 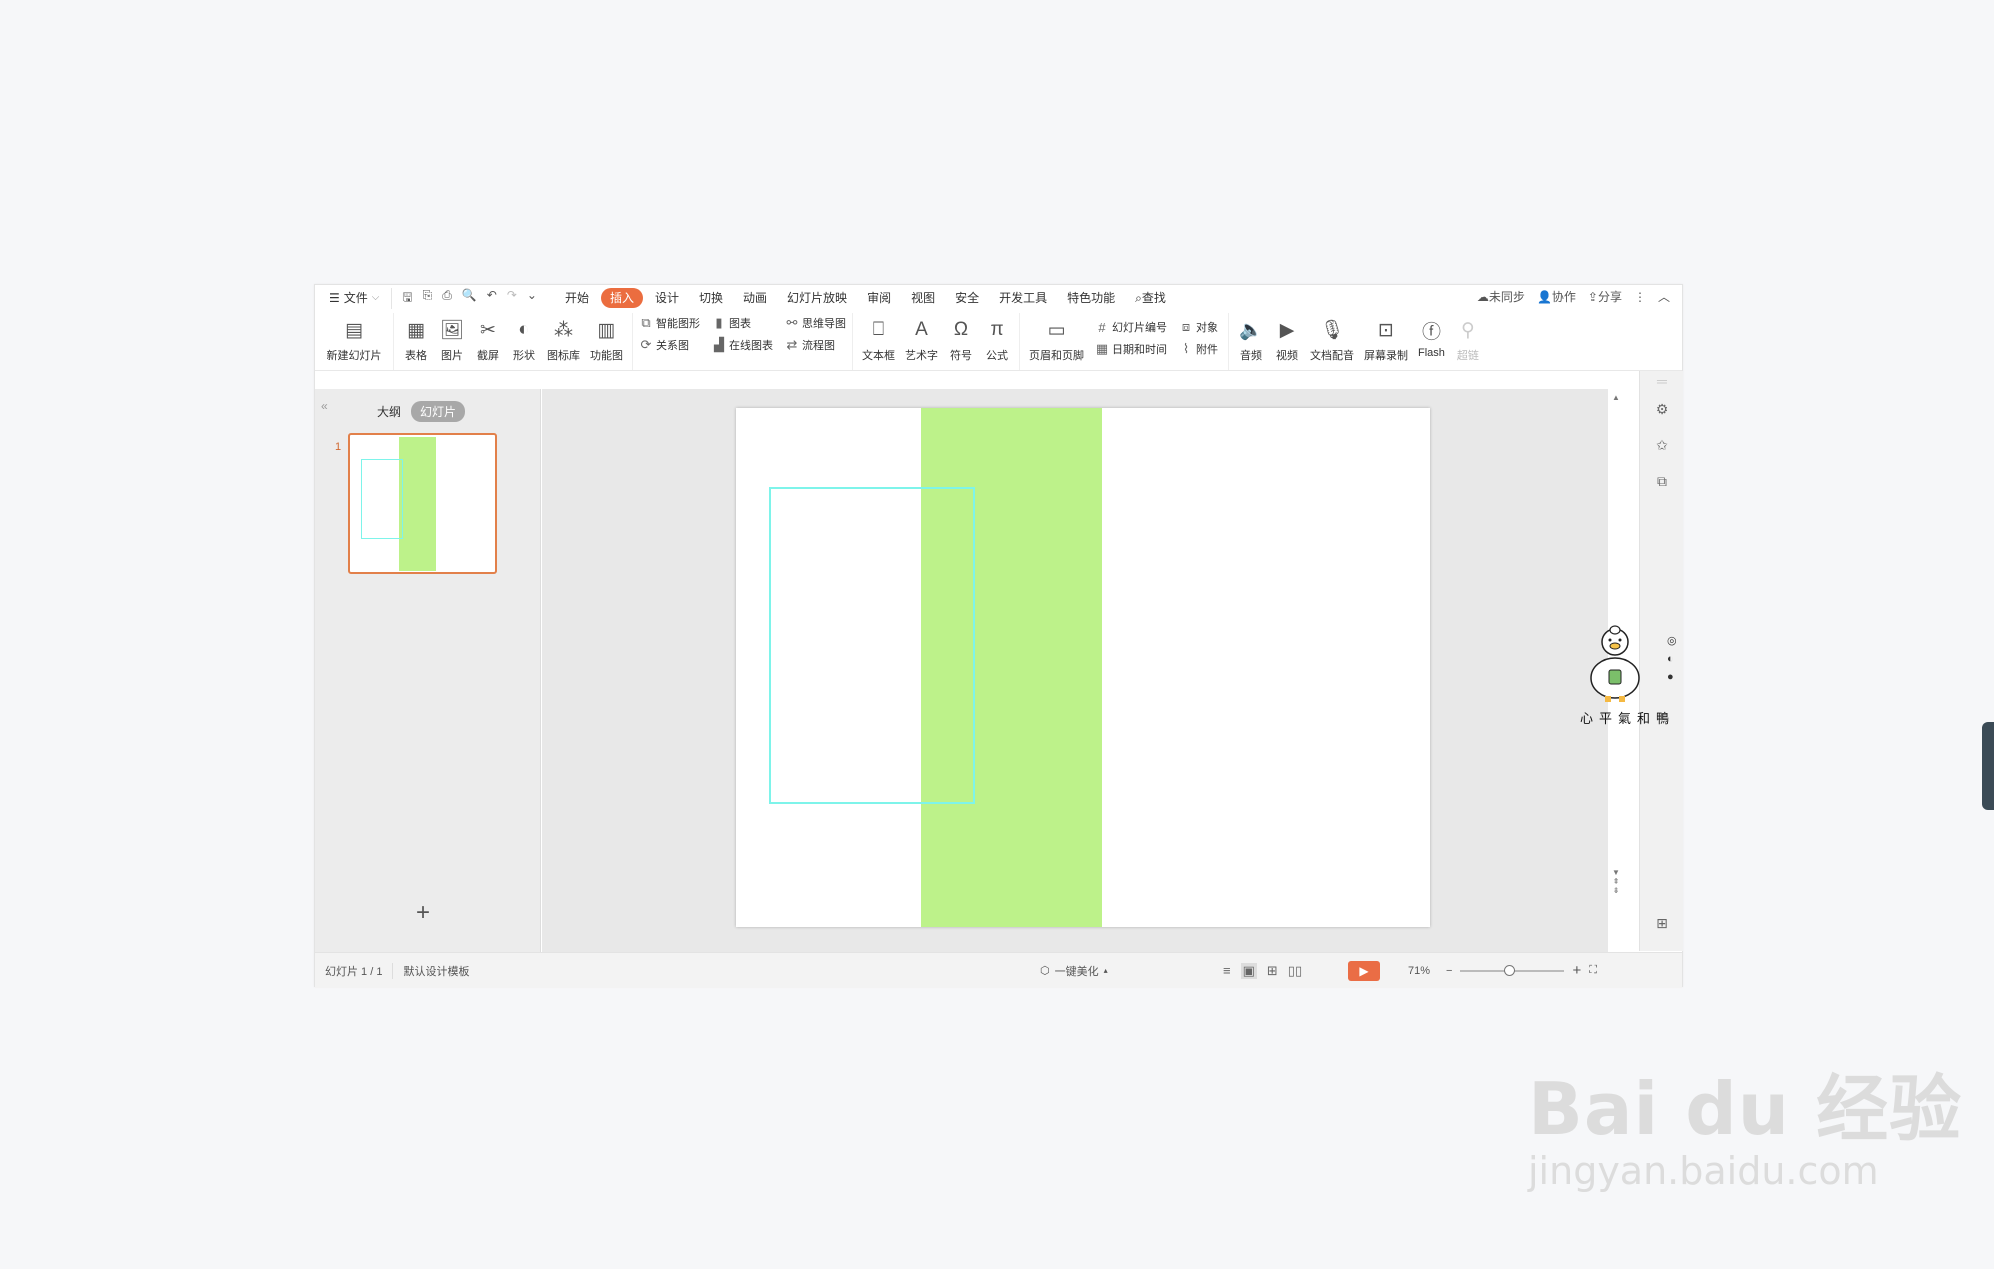 I want to click on slide-thumbnail, so click(x=422, y=503).